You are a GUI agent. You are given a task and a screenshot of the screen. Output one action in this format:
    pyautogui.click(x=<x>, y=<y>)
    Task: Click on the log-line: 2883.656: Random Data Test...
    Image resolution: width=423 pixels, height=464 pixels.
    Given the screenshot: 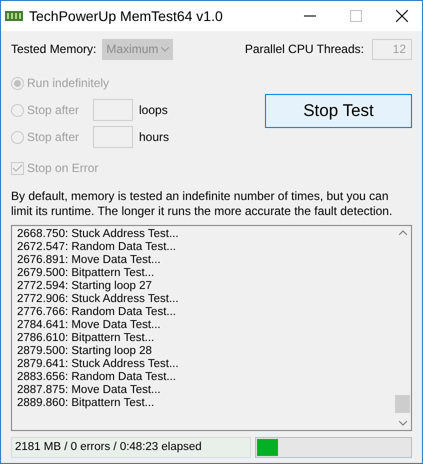 What is the action you would take?
    pyautogui.click(x=97, y=377)
    